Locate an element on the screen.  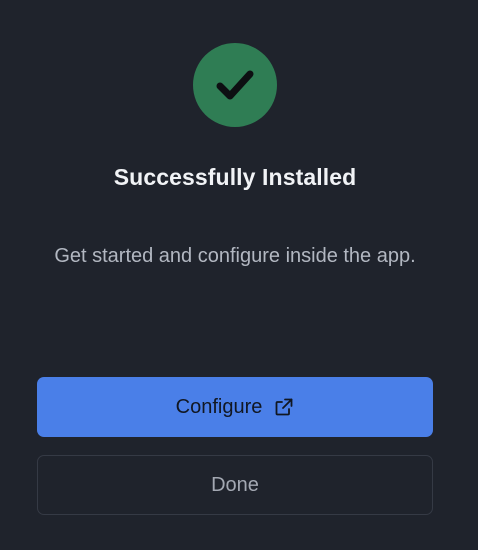
configure-button-label: Configure is located at coordinates (219, 406).